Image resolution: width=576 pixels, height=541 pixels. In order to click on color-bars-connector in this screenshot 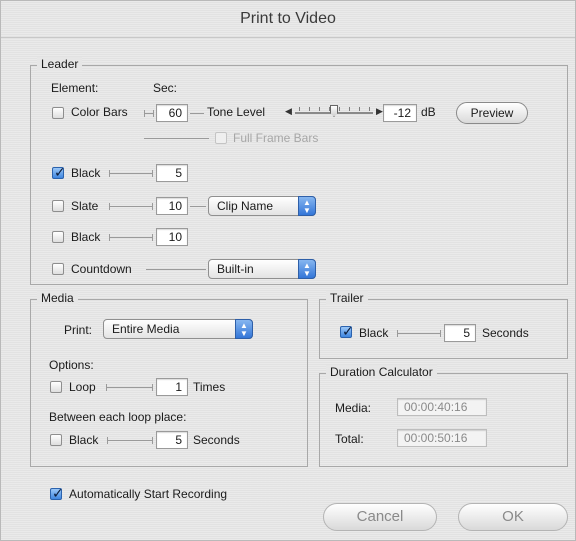, I will do `click(149, 113)`.